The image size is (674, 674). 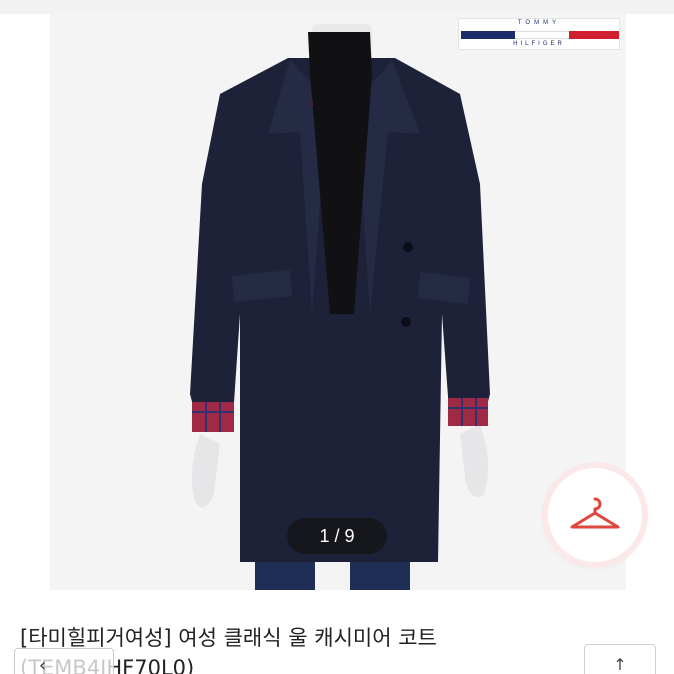 I want to click on tommy-hilfiger-logo: TOMMY HILFIGER, so click(x=539, y=34).